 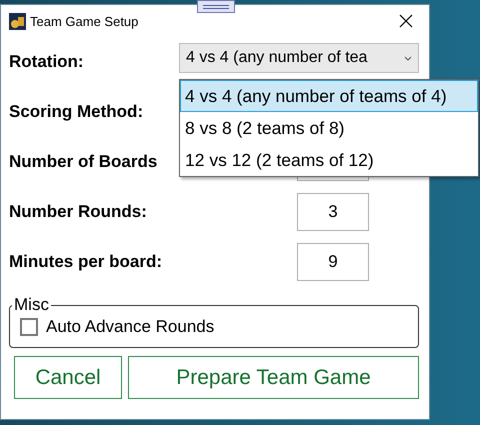 I want to click on field-label: Rotation:, so click(x=46, y=62).